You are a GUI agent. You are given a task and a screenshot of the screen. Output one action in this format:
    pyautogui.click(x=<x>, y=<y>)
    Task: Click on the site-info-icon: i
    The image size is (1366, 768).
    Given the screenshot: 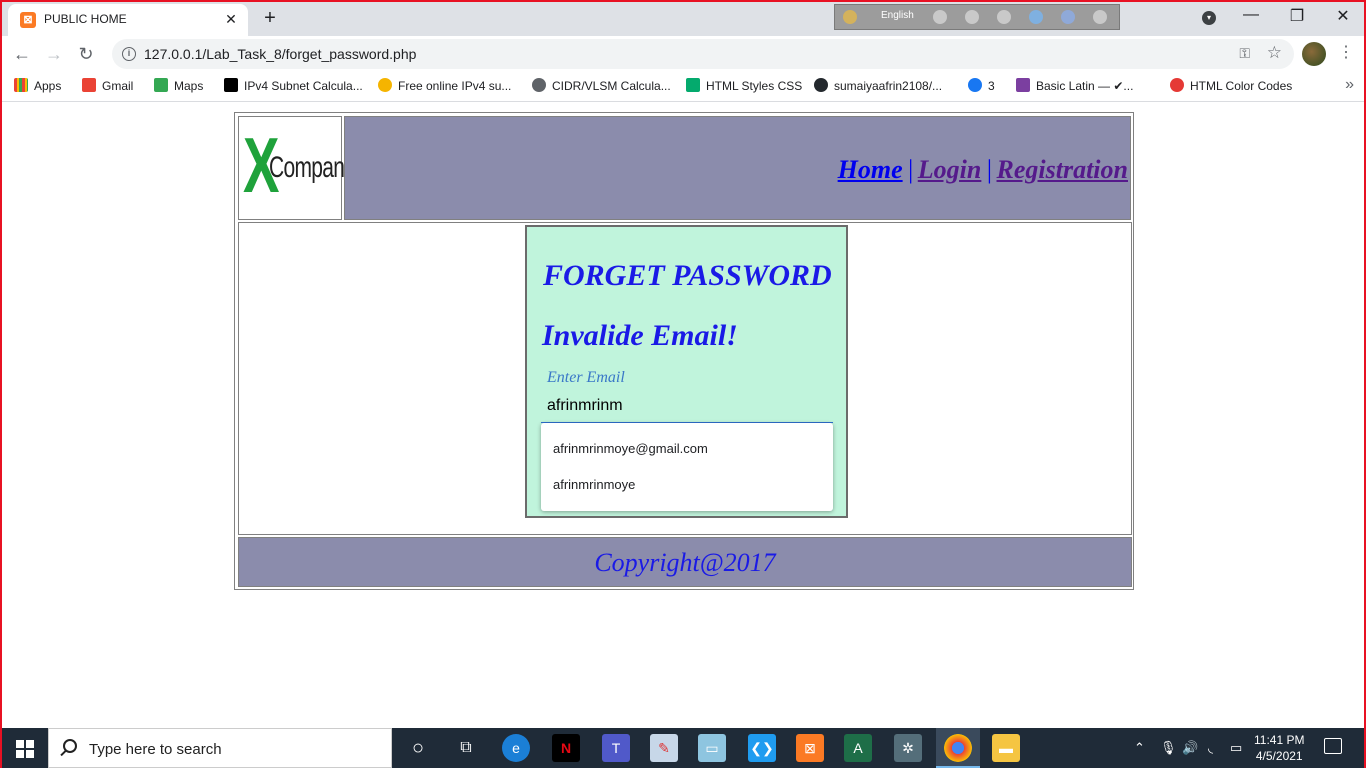 What is the action you would take?
    pyautogui.click(x=129, y=54)
    